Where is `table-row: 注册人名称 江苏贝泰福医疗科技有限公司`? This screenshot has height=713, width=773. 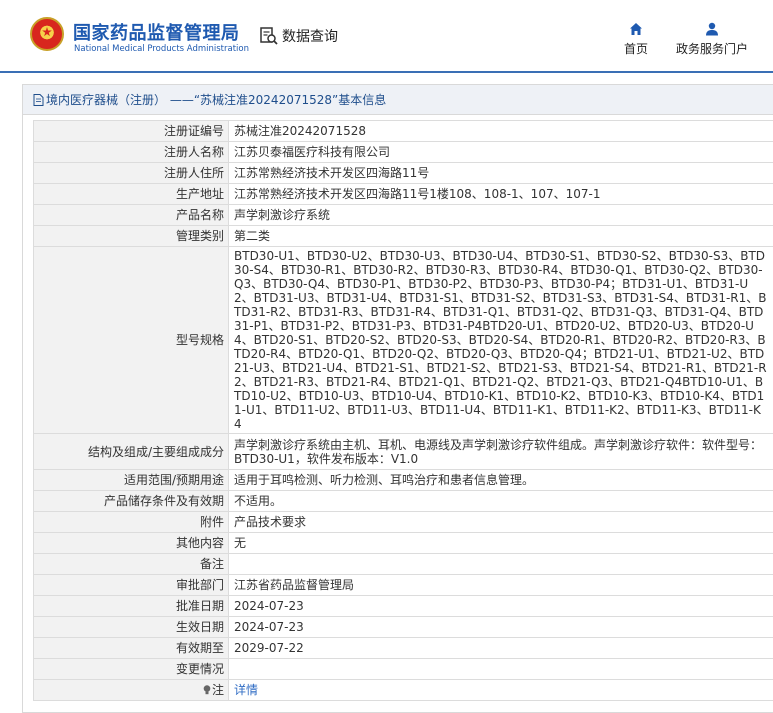
table-row: 注册人名称 江苏贝泰福医疗科技有限公司 is located at coordinates (403, 152).